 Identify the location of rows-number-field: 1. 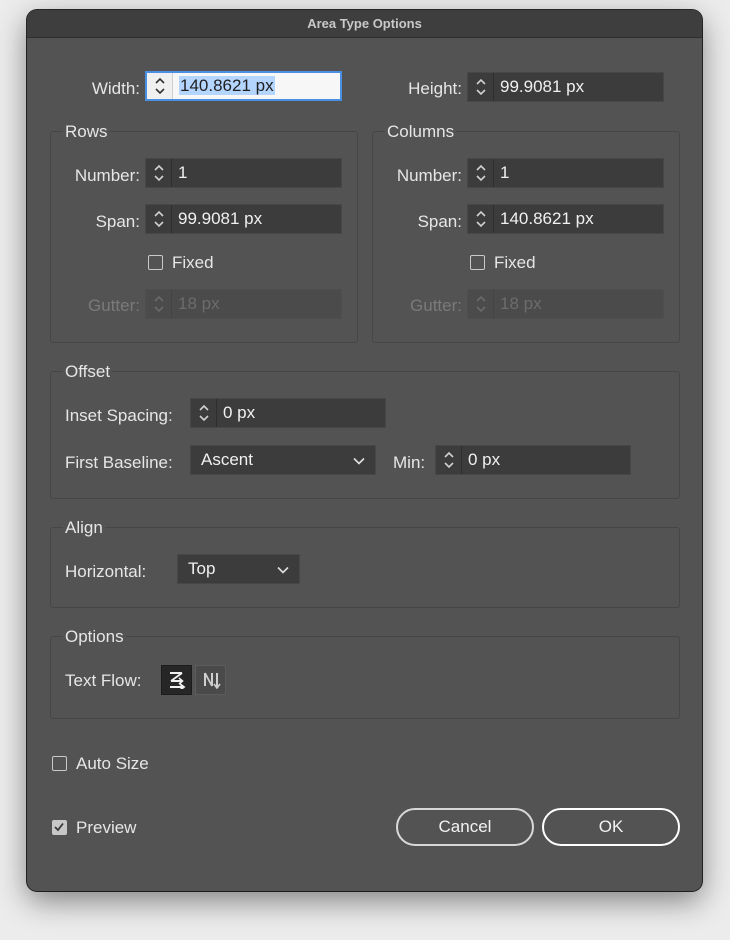
(243, 173).